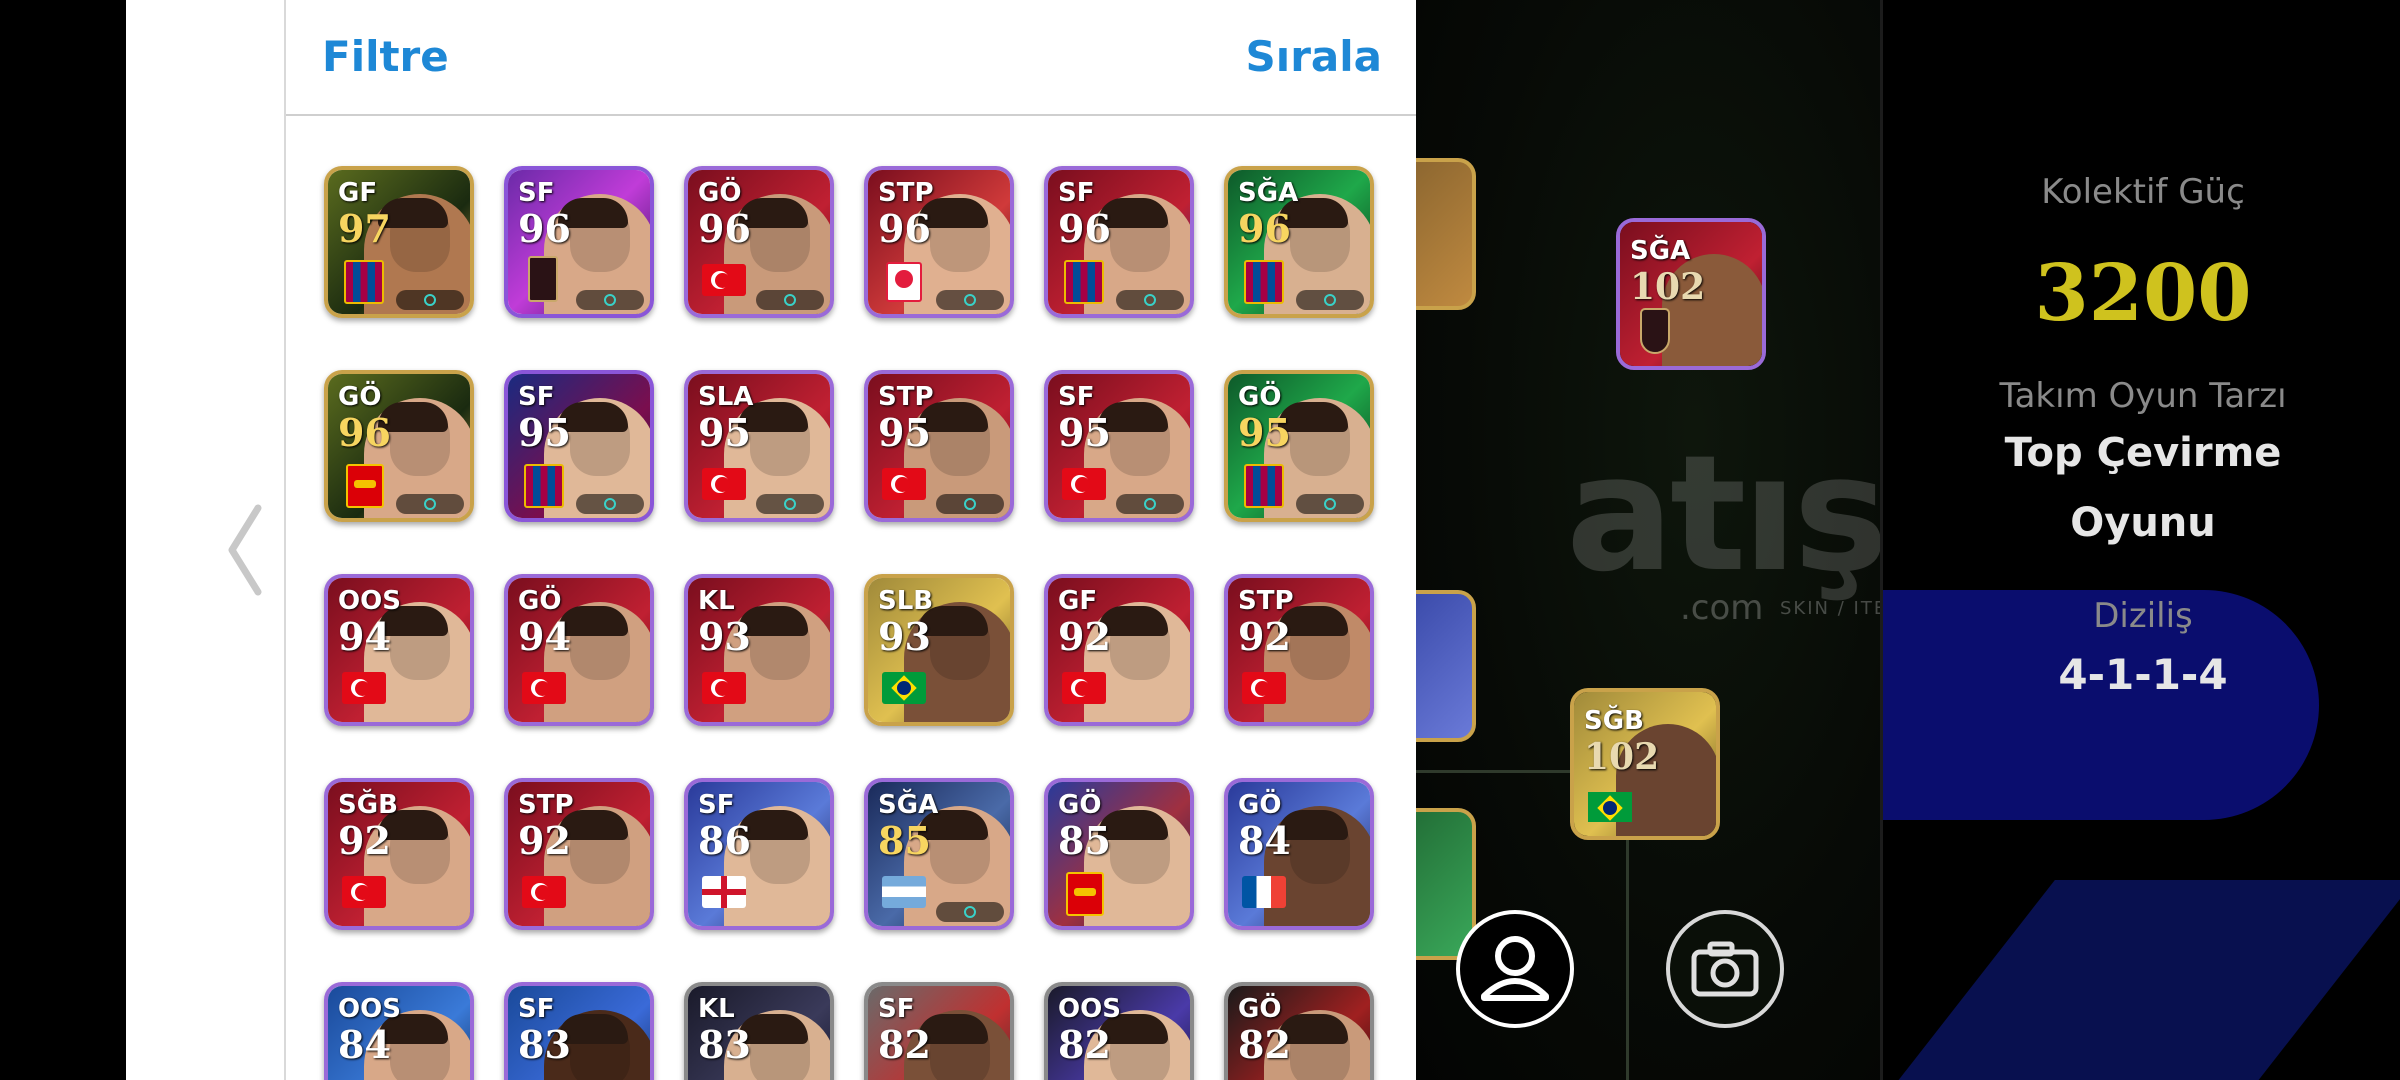  Describe the element at coordinates (759, 650) in the screenshot. I see `player-card: KL 93` at that location.